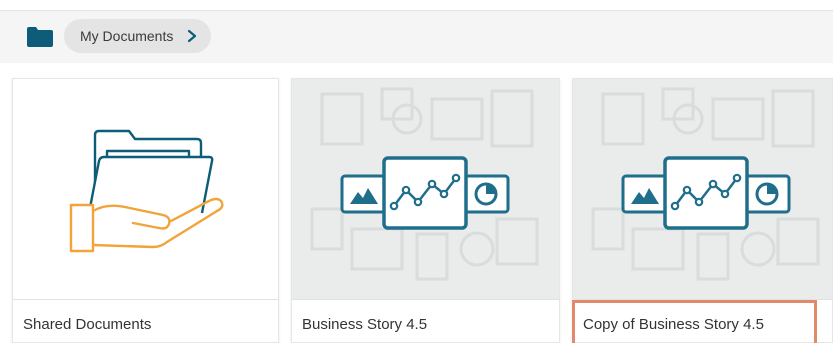 This screenshot has width=833, height=343. Describe the element at coordinates (40, 37) in the screenshot. I see `folder-icon` at that location.